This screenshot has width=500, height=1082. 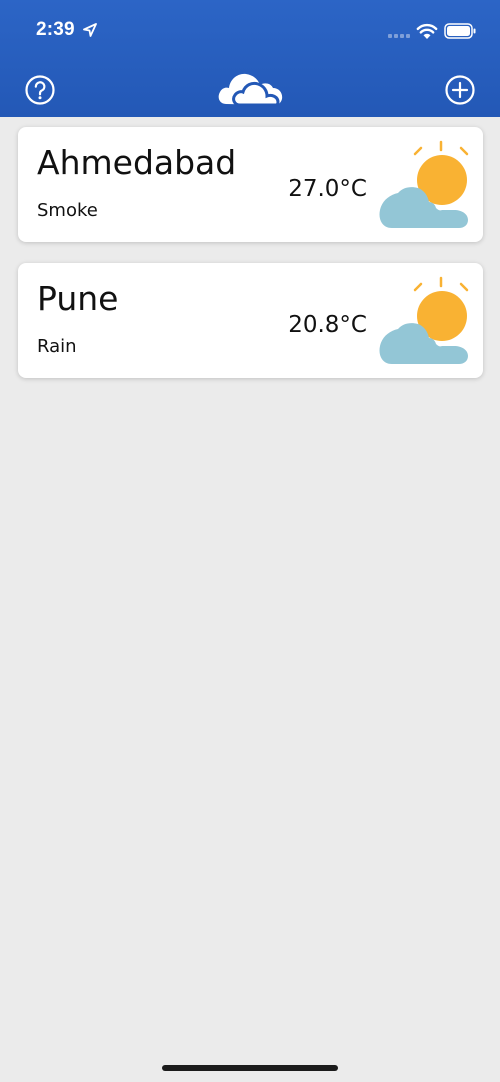 What do you see at coordinates (250, 1068) in the screenshot?
I see `home-indicator` at bounding box center [250, 1068].